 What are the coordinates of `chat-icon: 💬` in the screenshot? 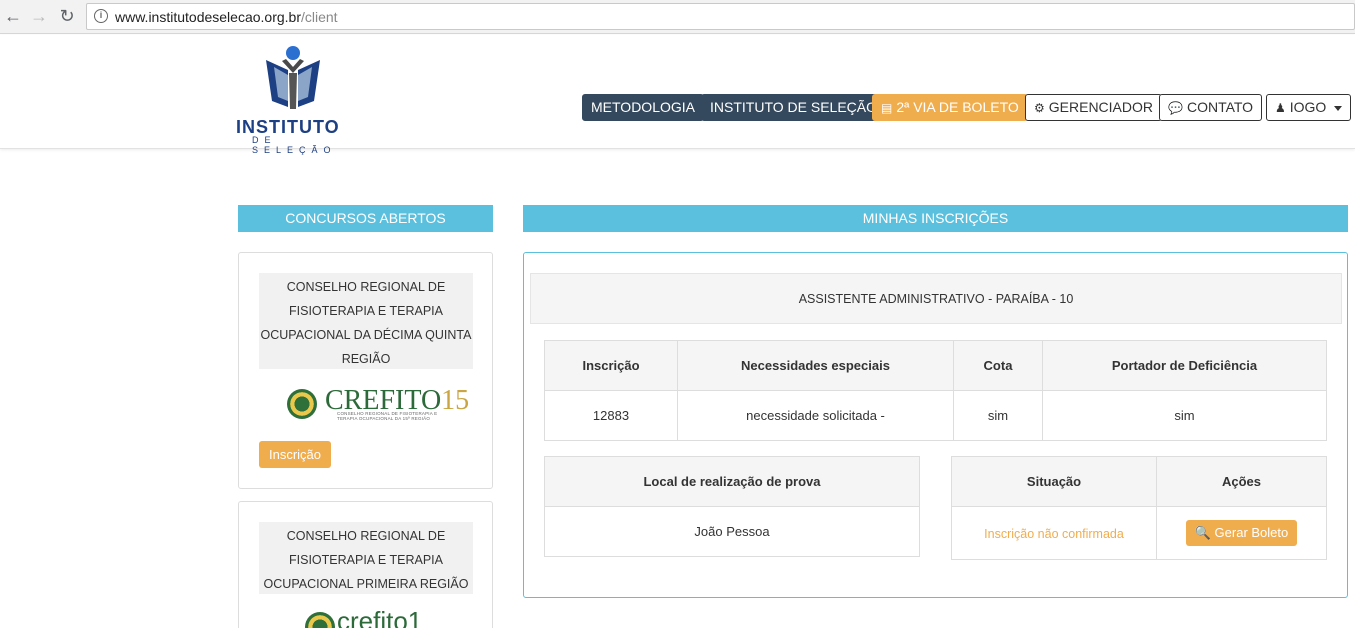 It's located at (1175, 108).